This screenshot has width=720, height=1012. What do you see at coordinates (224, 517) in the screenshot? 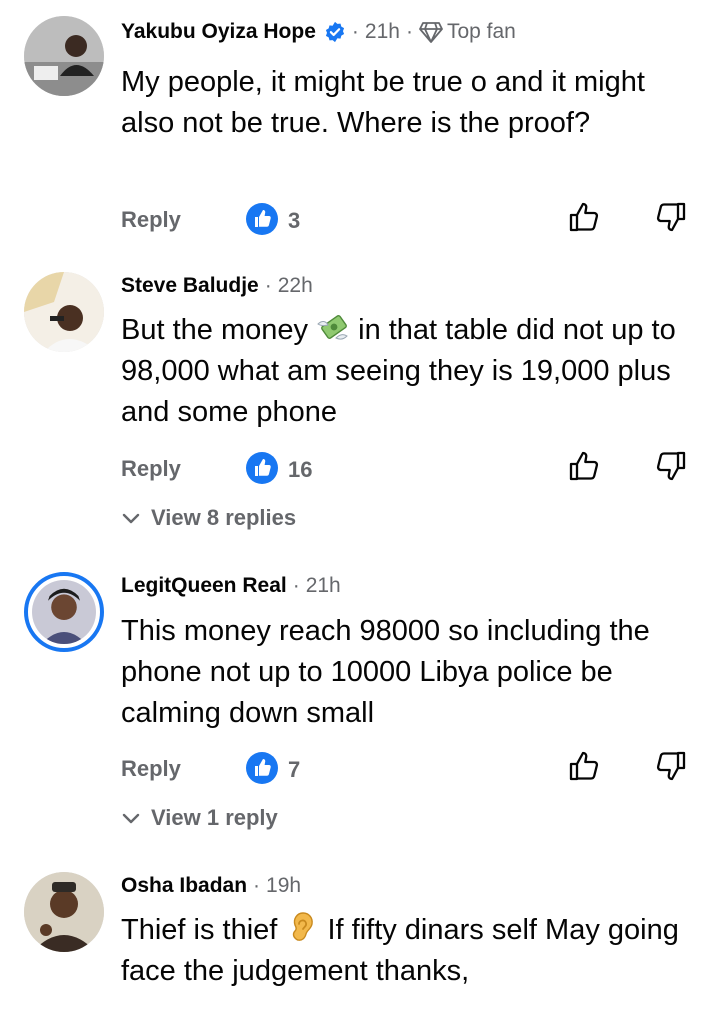
I see `view-replies-label: View 8 replies` at bounding box center [224, 517].